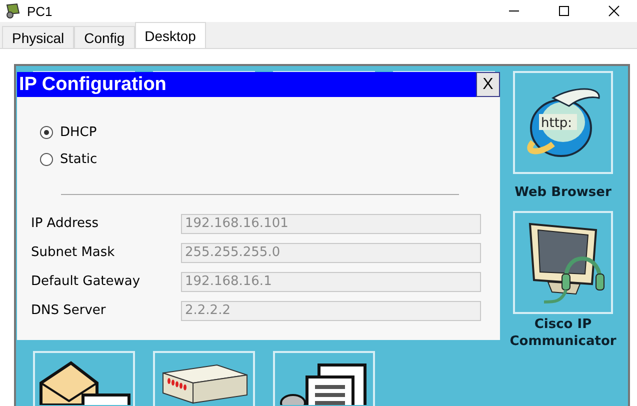 Image resolution: width=637 pixels, height=406 pixels. What do you see at coordinates (79, 159) in the screenshot?
I see `radio-label: Static` at bounding box center [79, 159].